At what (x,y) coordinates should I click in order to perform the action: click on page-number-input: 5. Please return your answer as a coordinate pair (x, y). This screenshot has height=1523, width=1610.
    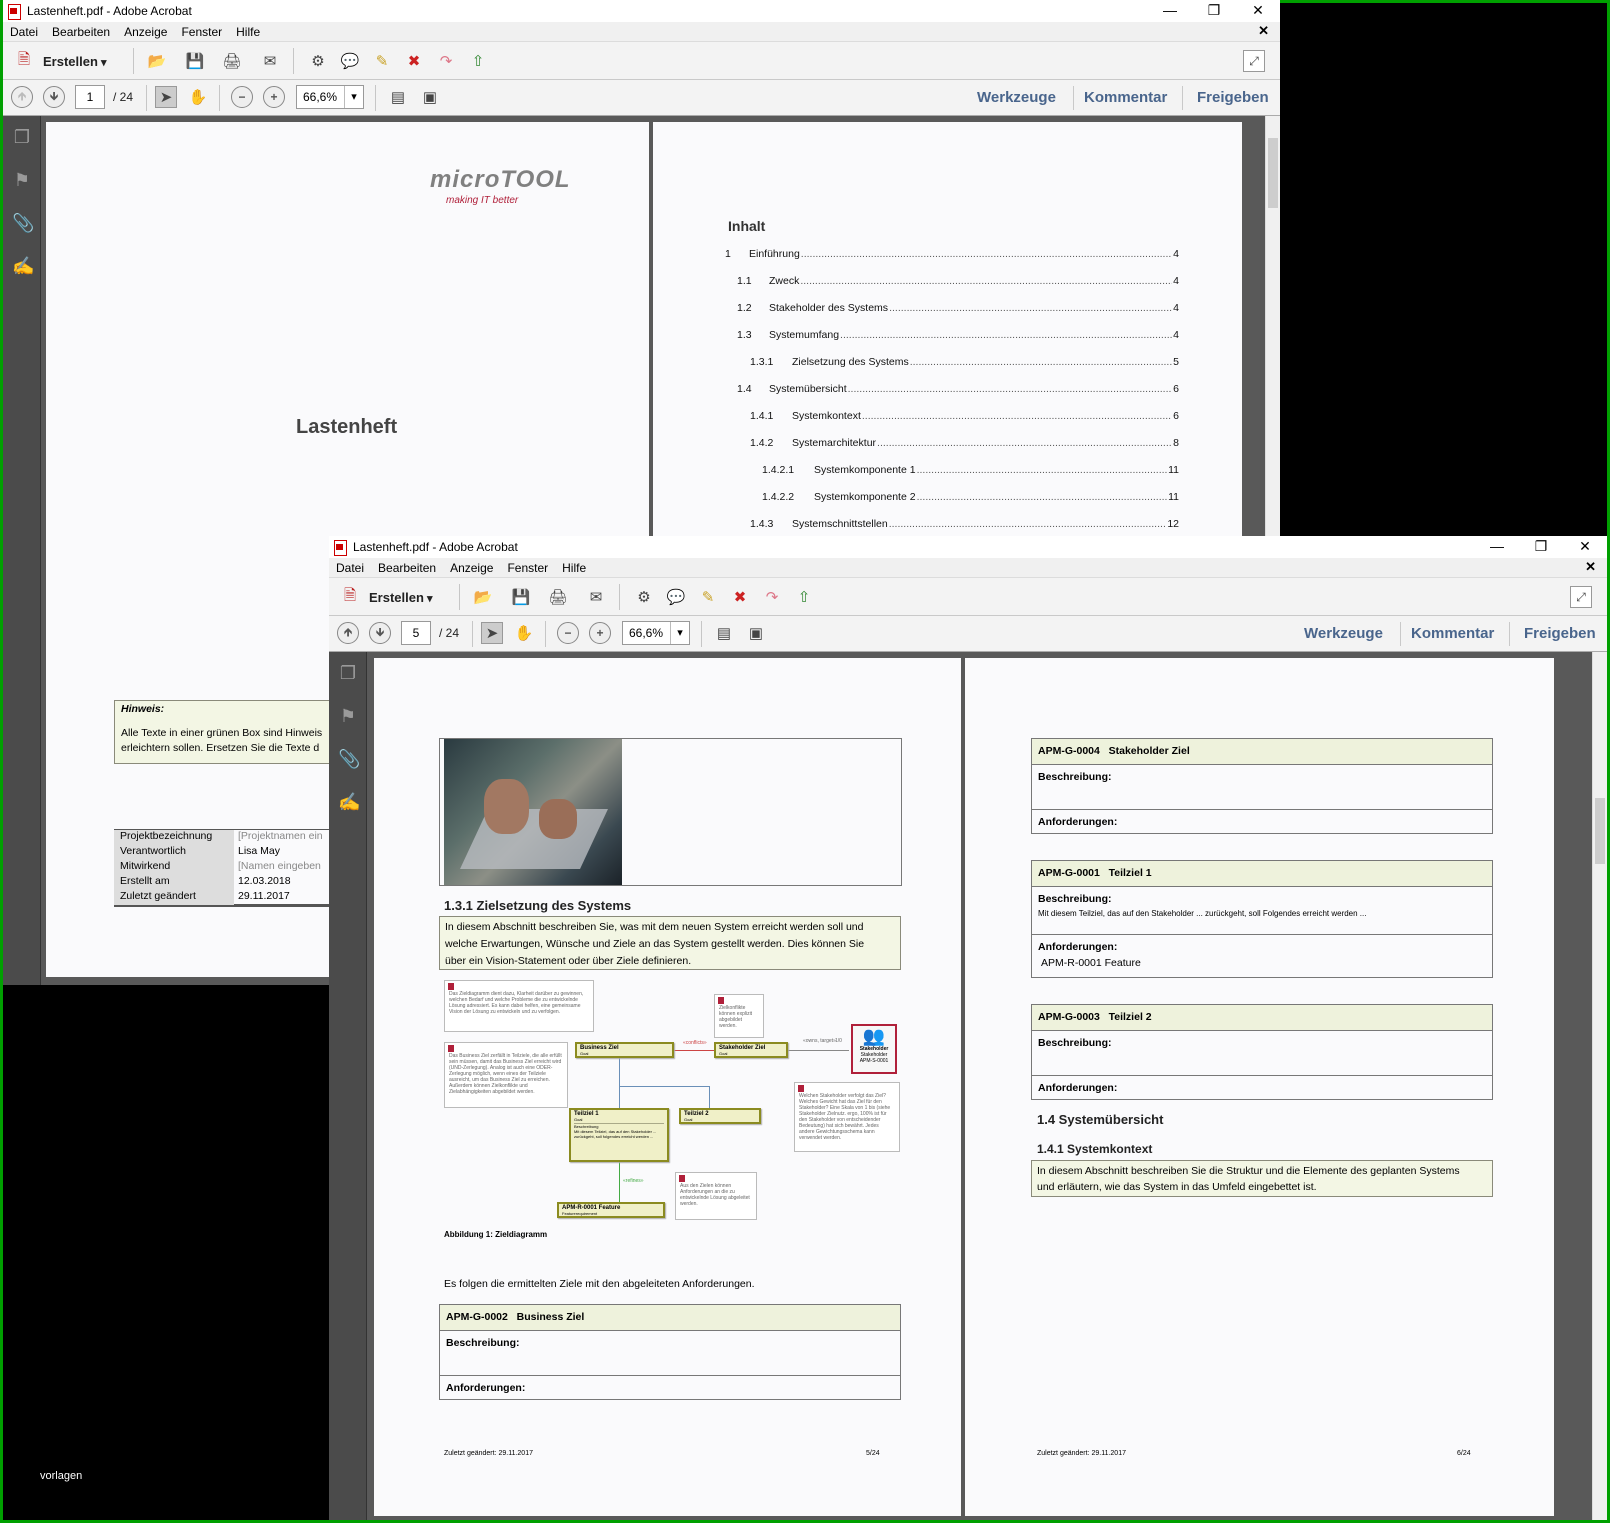
    Looking at the image, I should click on (416, 633).